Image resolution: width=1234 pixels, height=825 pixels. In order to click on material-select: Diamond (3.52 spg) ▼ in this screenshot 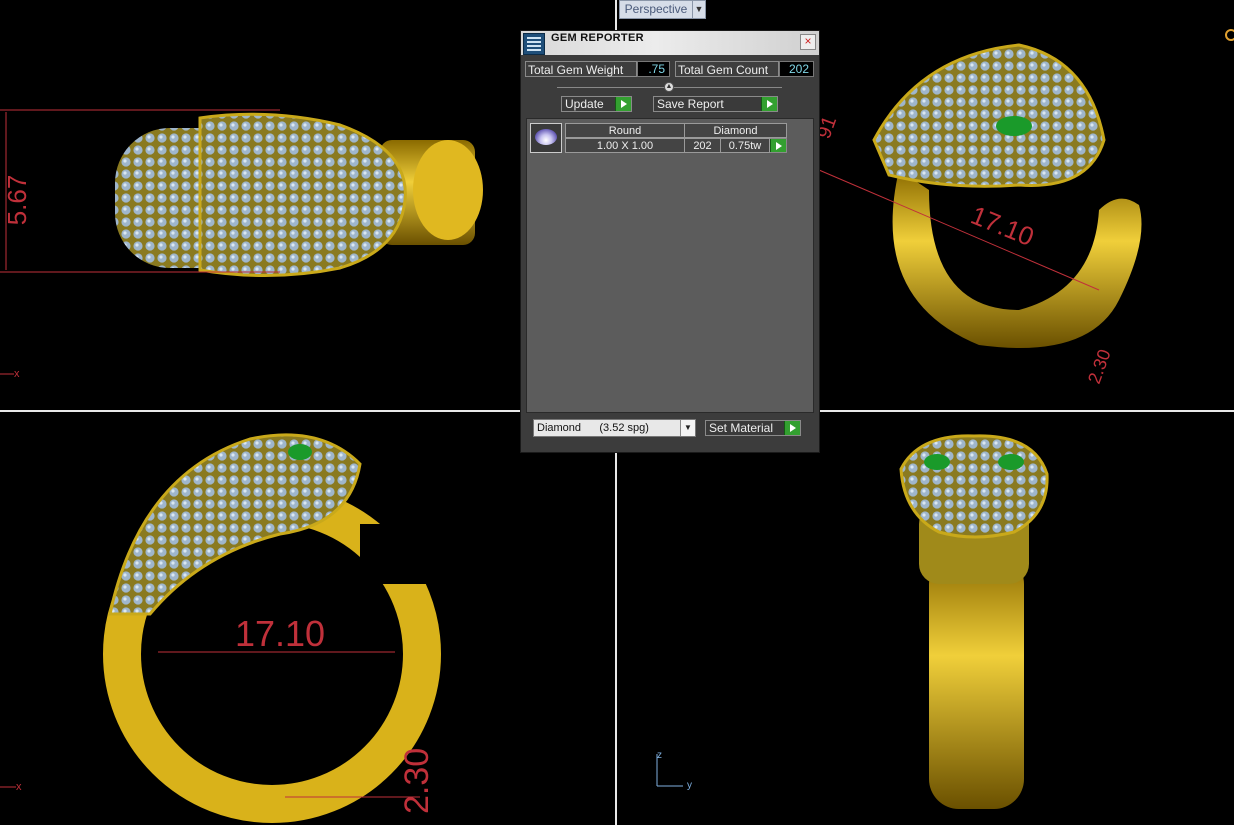, I will do `click(614, 428)`.